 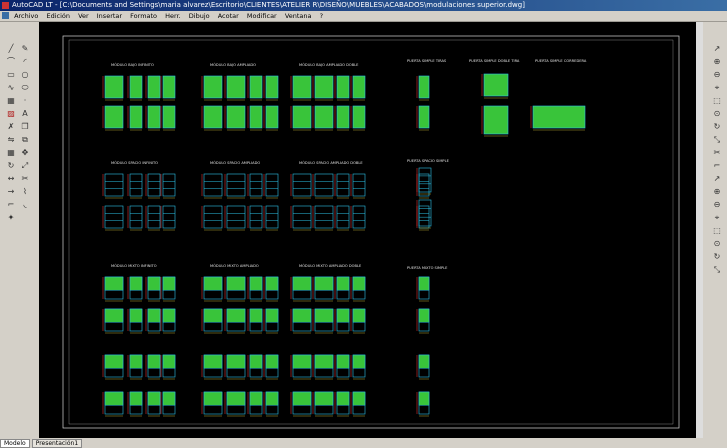 I want to click on section-label: MÓDULO BAJO AMPLIADO, so click(x=233, y=64).